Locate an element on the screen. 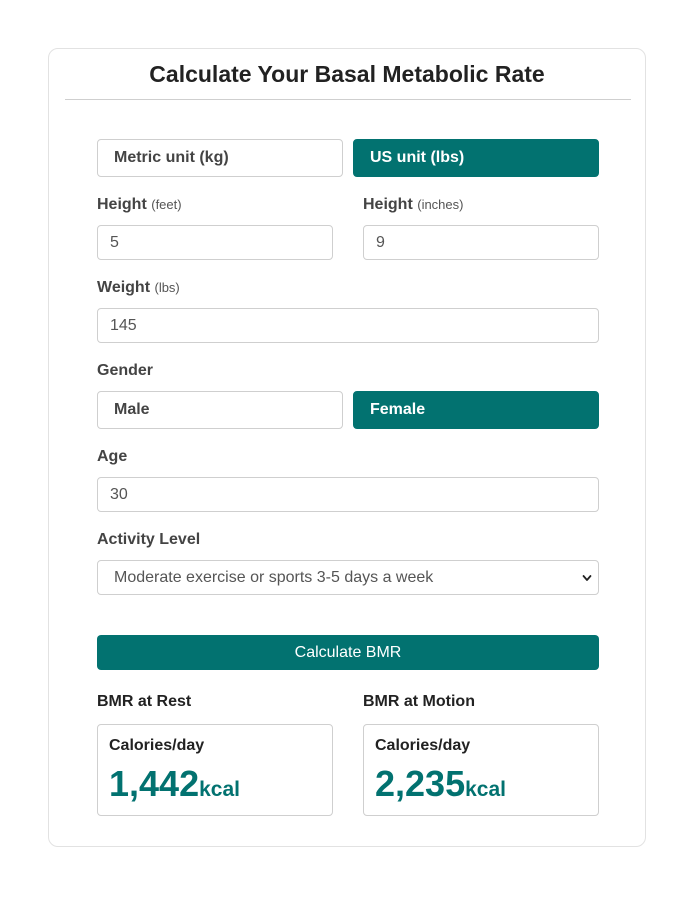  us-unit-button: US unit (lbs) is located at coordinates (476, 158).